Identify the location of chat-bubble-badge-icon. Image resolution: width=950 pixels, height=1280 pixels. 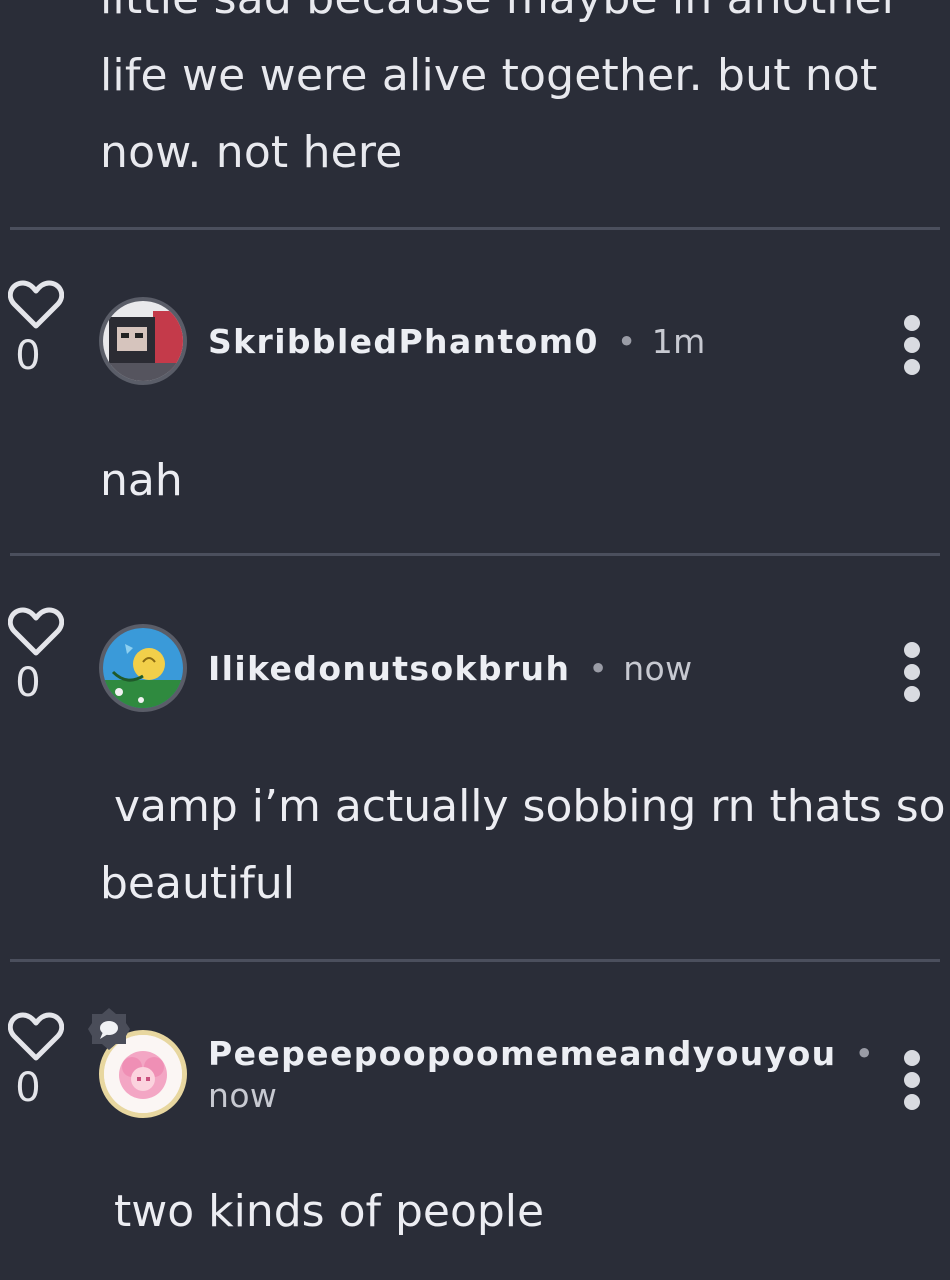
(109, 1029).